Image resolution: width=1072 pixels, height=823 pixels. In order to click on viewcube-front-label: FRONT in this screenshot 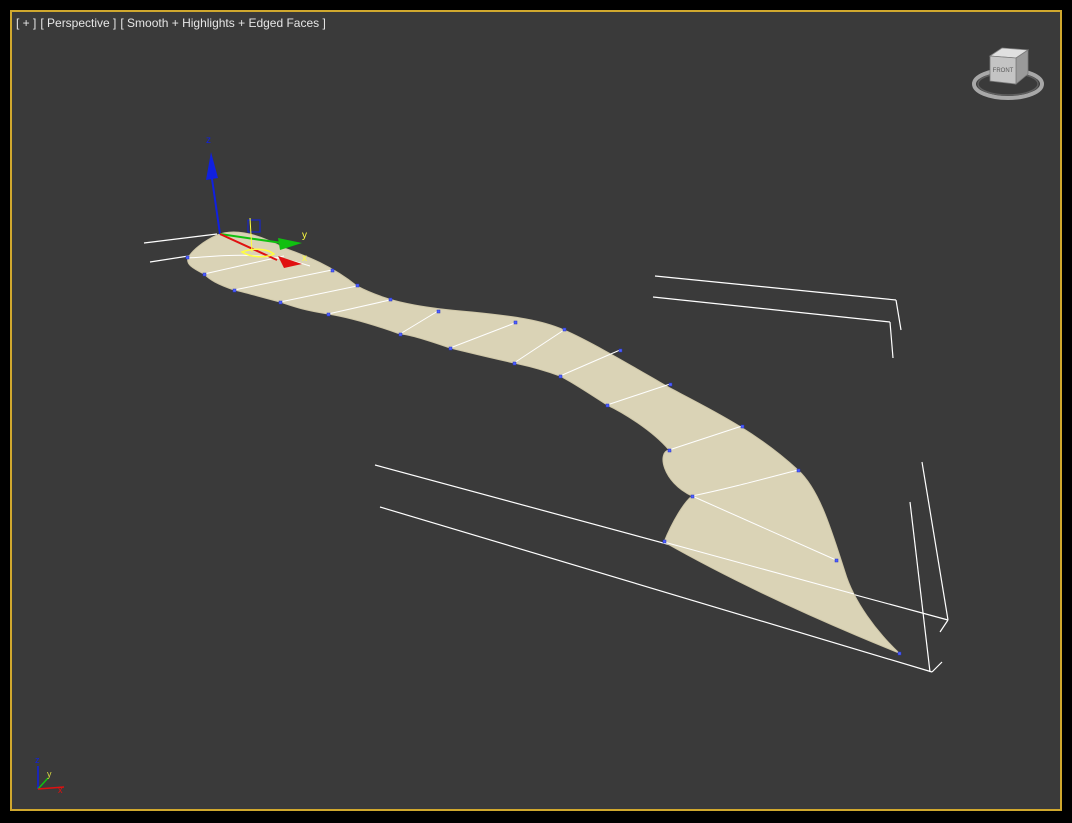, I will do `click(1003, 71)`.